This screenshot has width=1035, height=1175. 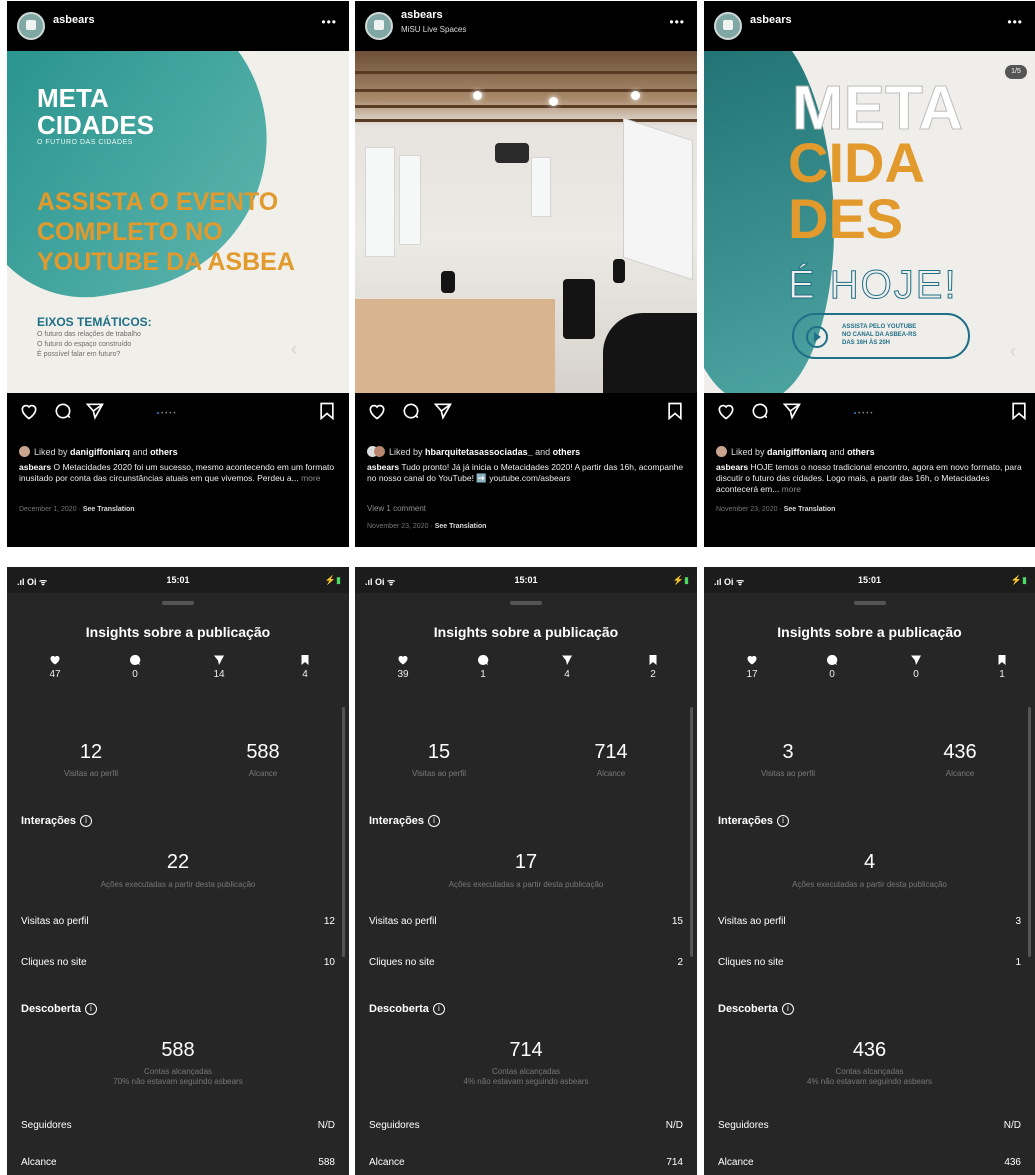 I want to click on carousel-counter-badge: 1/5, so click(x=1016, y=72).